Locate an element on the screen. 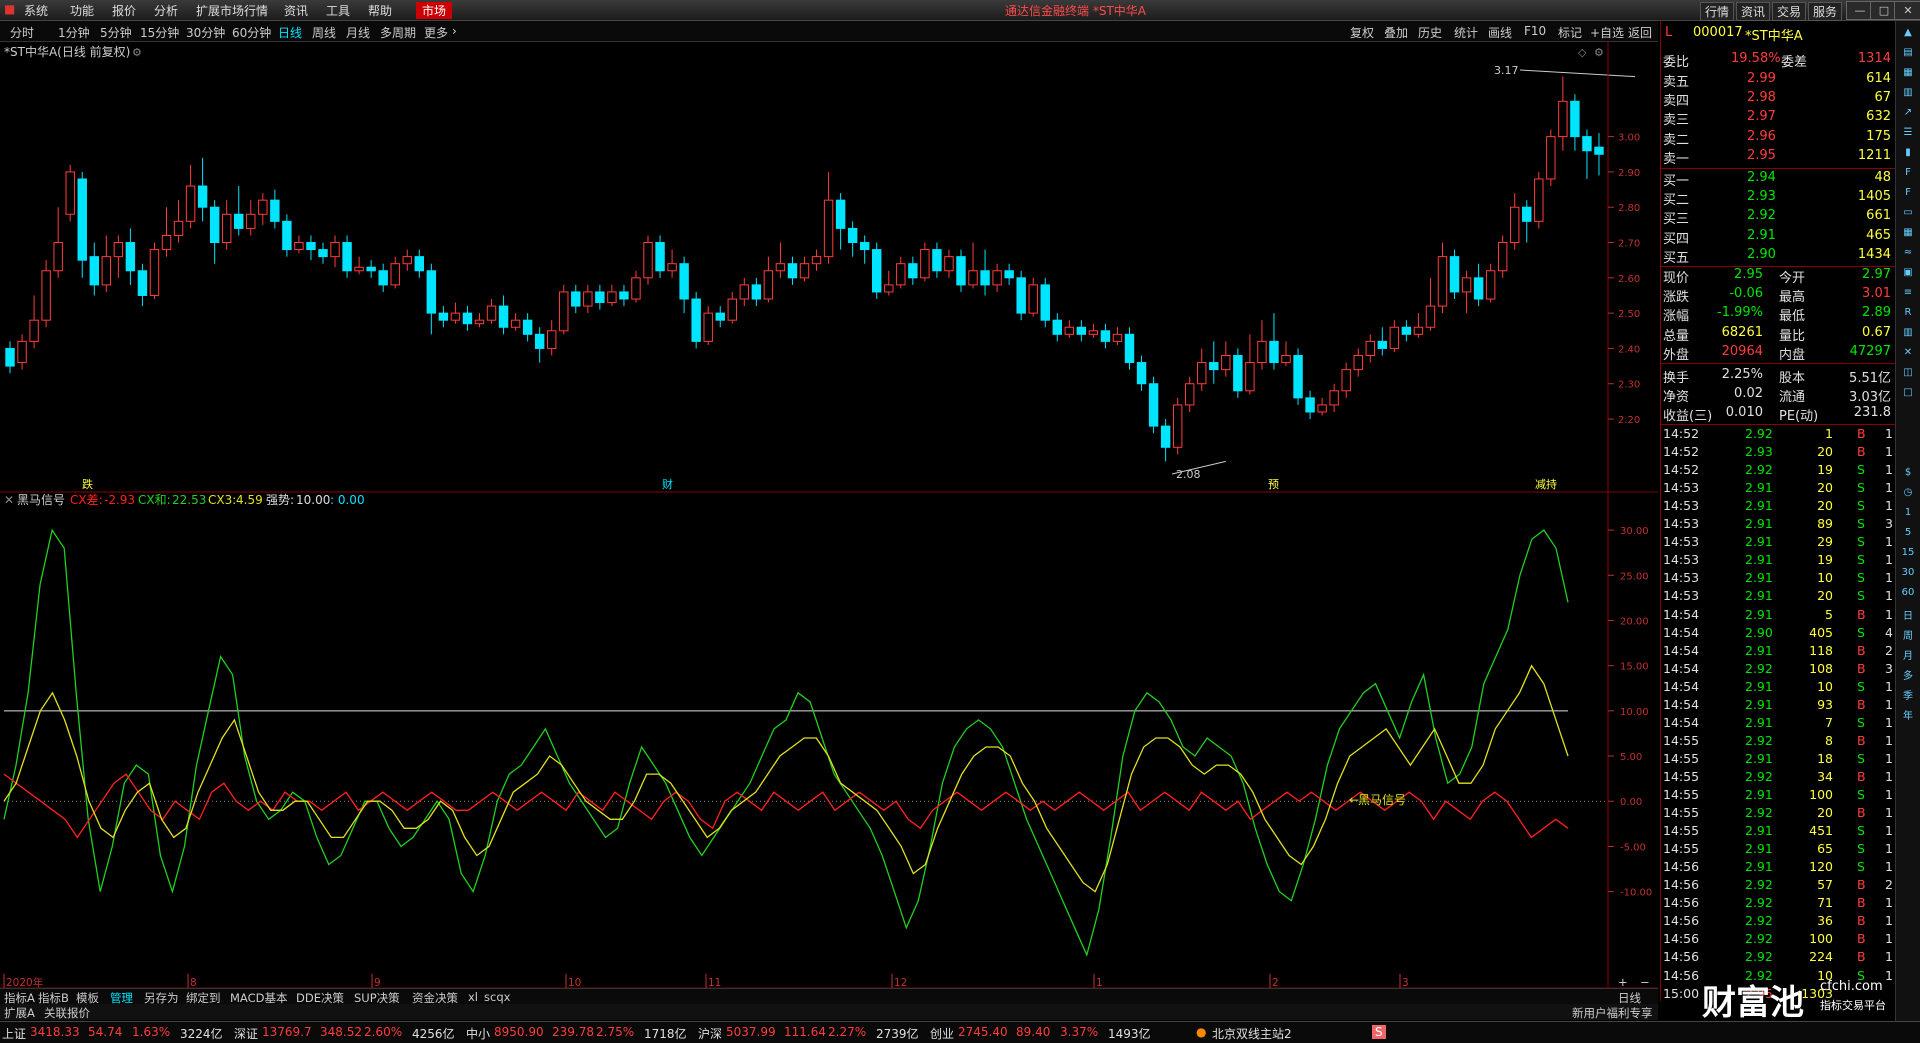 The width and height of the screenshot is (1920, 1043). period-1min: 1分钟 is located at coordinates (74, 32).